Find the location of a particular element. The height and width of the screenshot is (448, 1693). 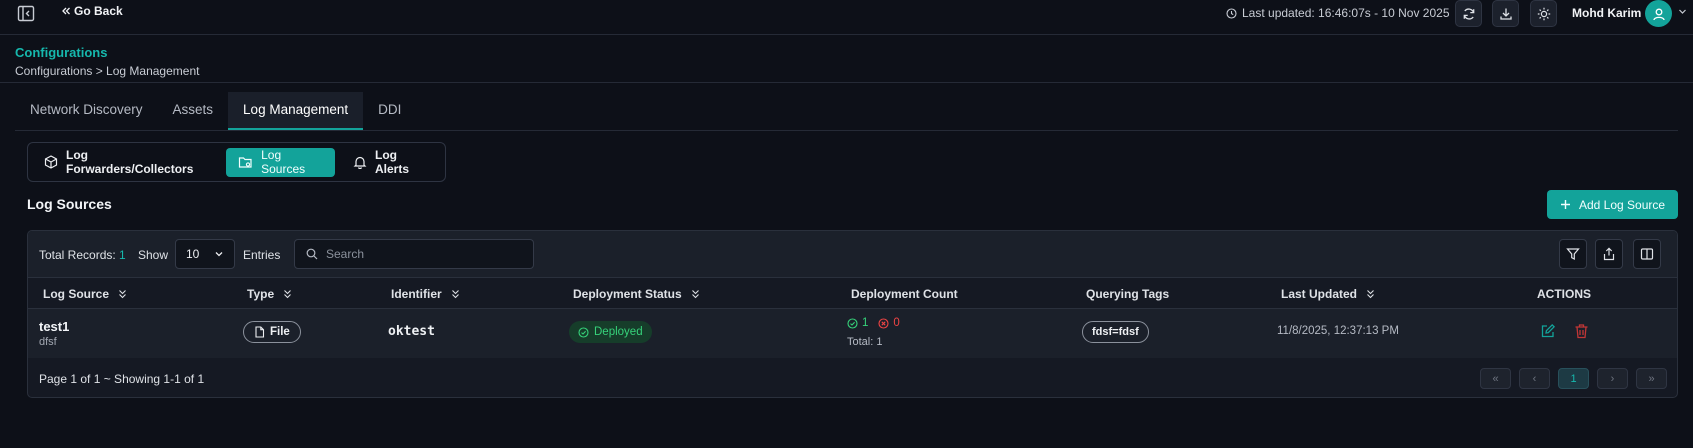

log-source-name: test1 is located at coordinates (54, 326).